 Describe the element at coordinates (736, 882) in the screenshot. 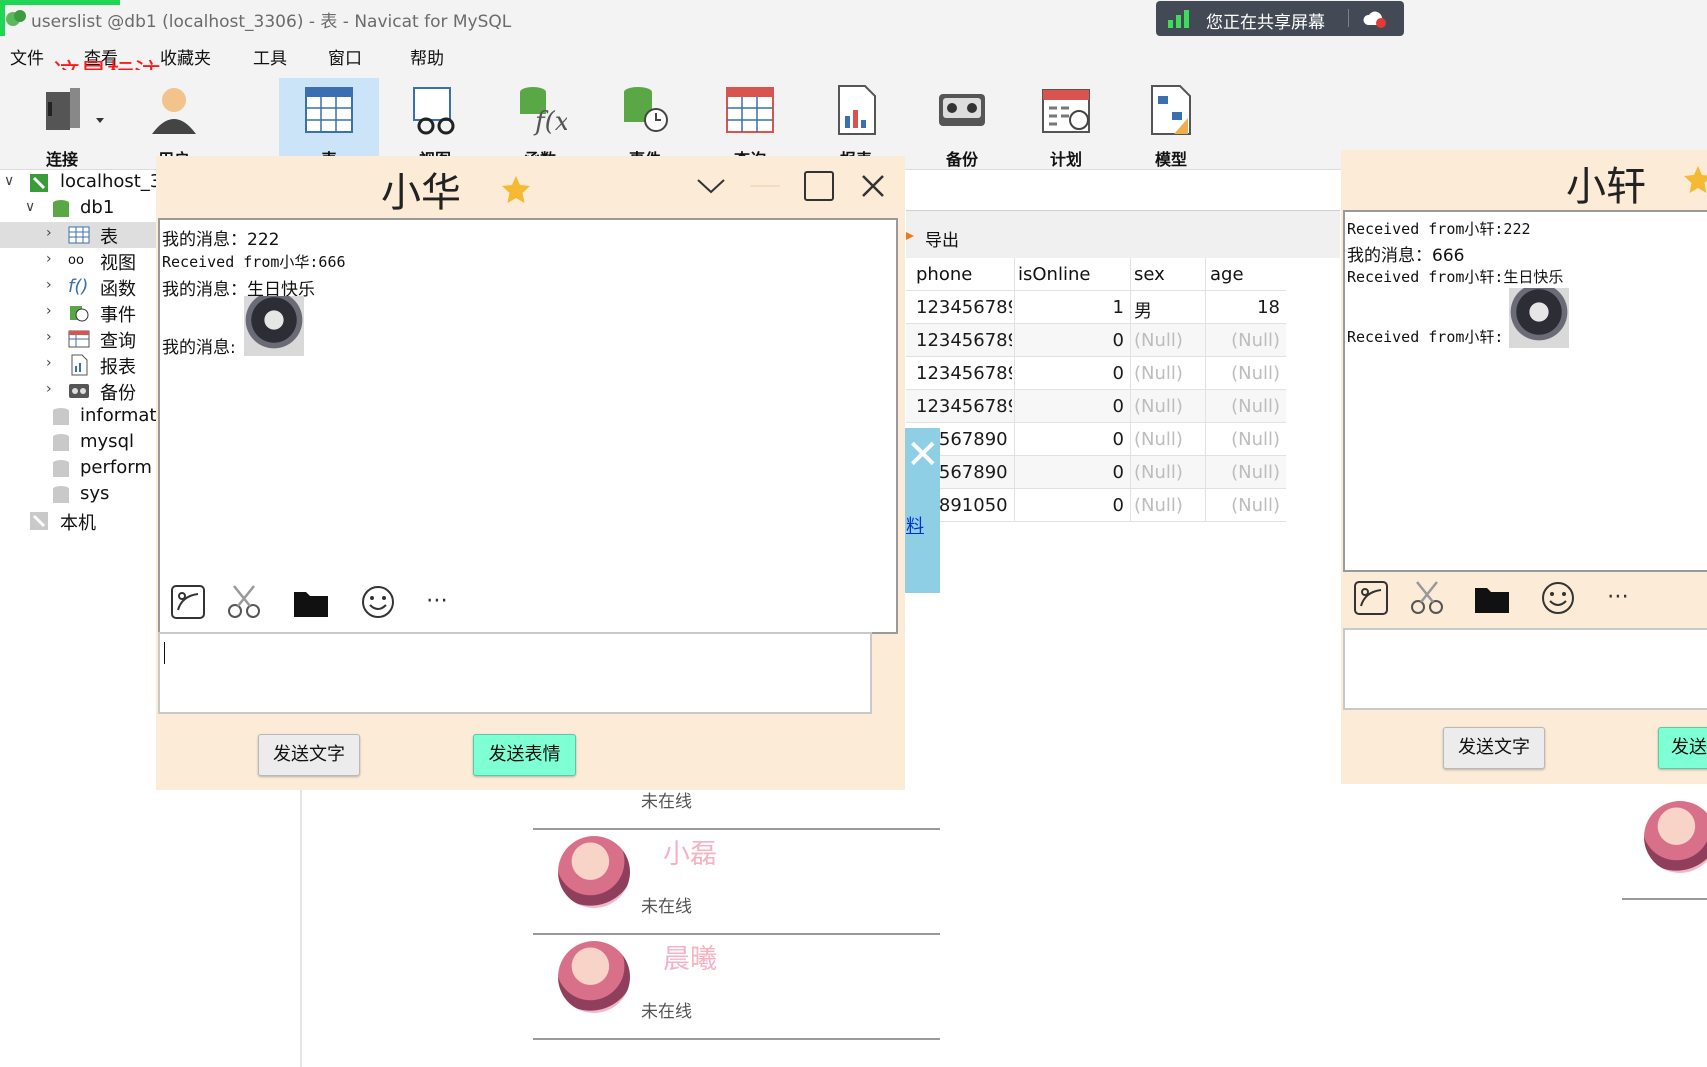

I see `friend-list-item: 小磊 未在线` at that location.